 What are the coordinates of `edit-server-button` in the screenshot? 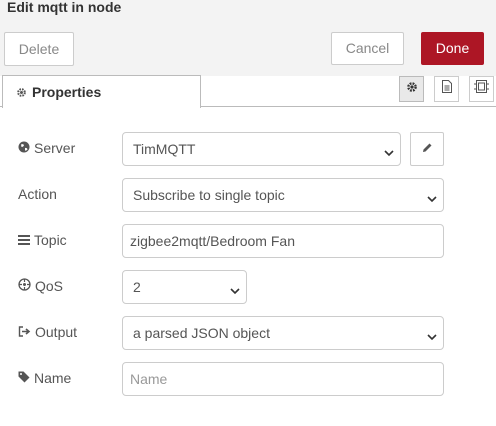 It's located at (427, 149).